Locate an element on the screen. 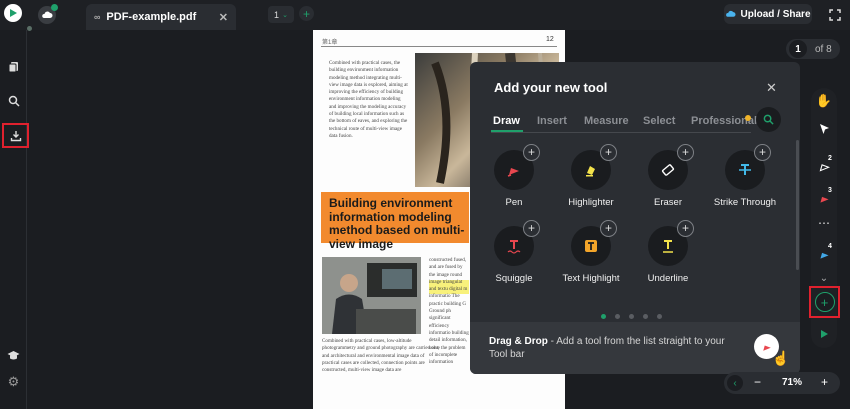 The height and width of the screenshot is (409, 850). text-highlight-icon: + is located at coordinates (594, 243).